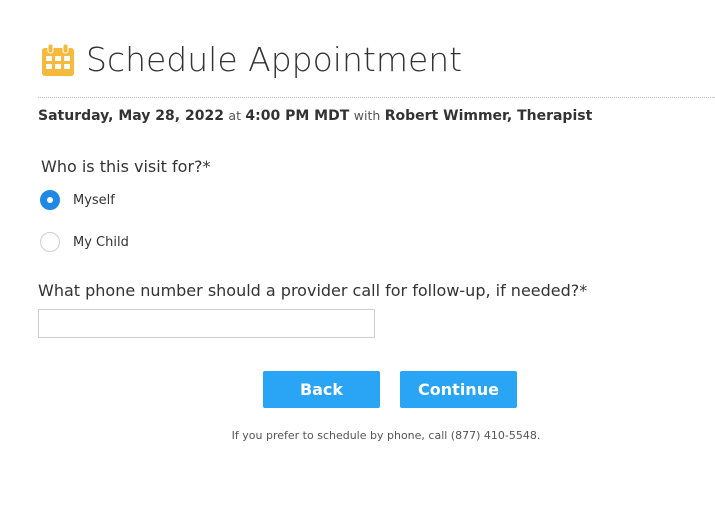 This screenshot has width=715, height=515. Describe the element at coordinates (50, 200) in the screenshot. I see `radio-button-myself` at that location.